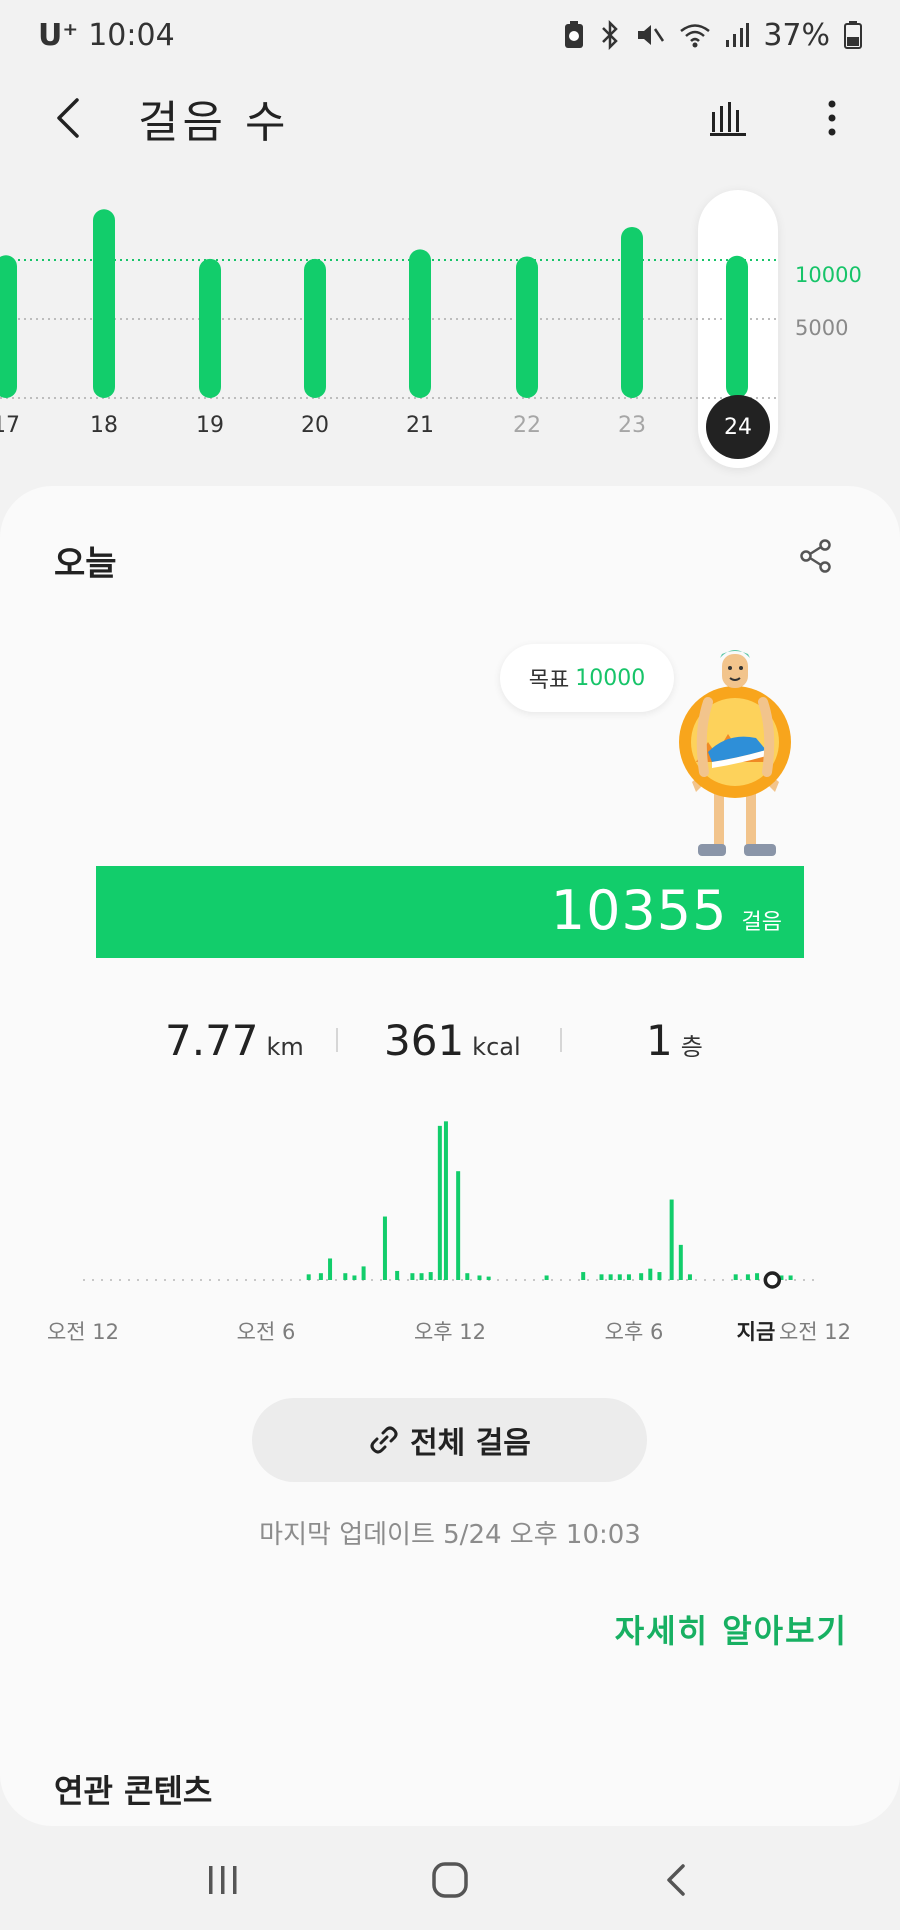  Describe the element at coordinates (210, 425) in the screenshot. I see `day-label-19: 19` at that location.